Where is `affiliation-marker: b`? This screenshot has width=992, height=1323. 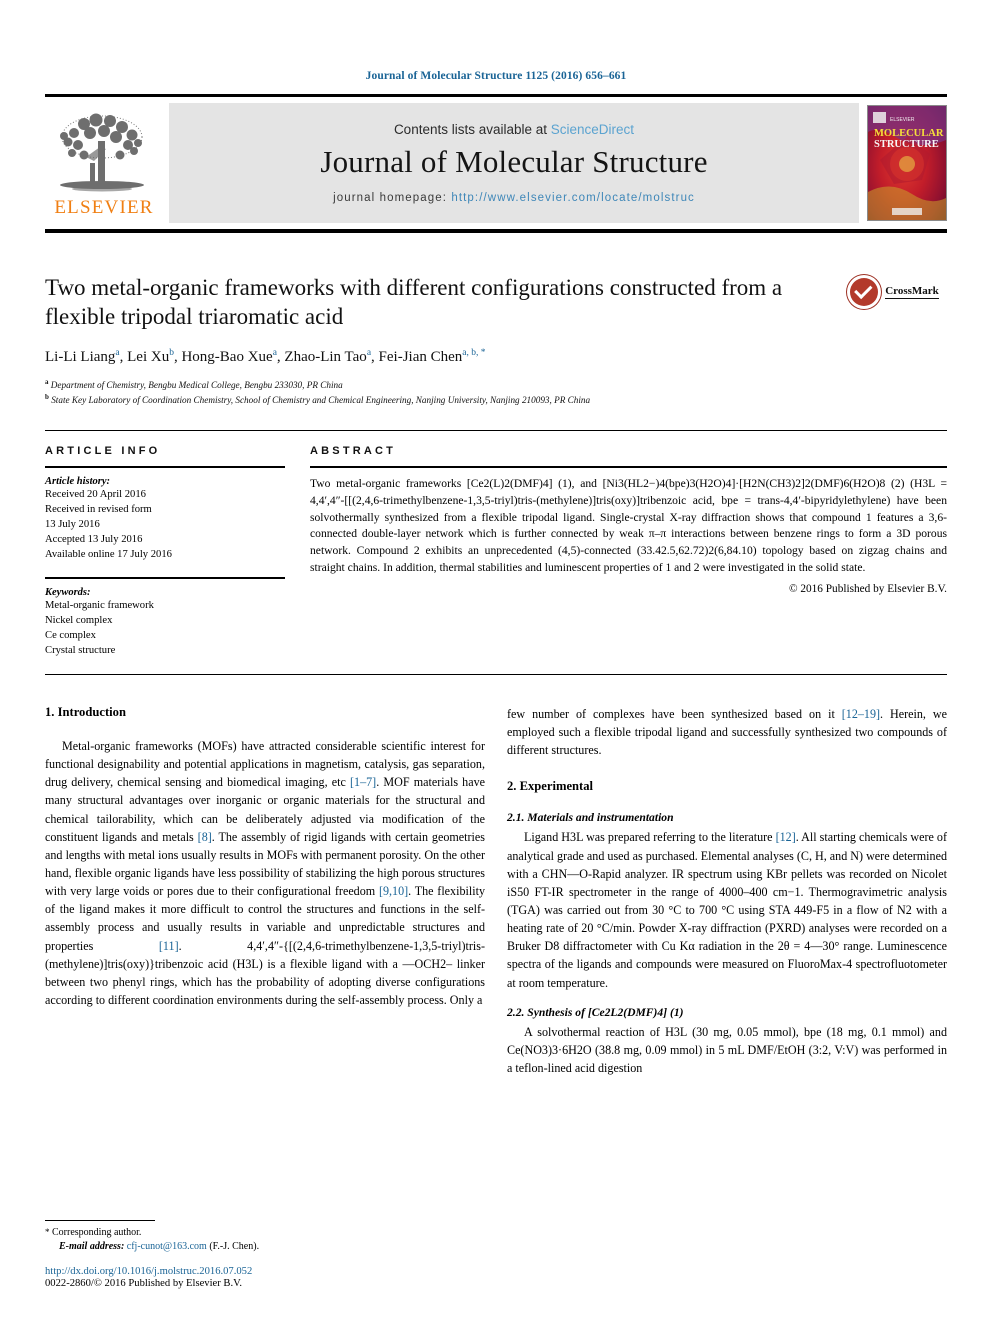 affiliation-marker: b is located at coordinates (47, 397).